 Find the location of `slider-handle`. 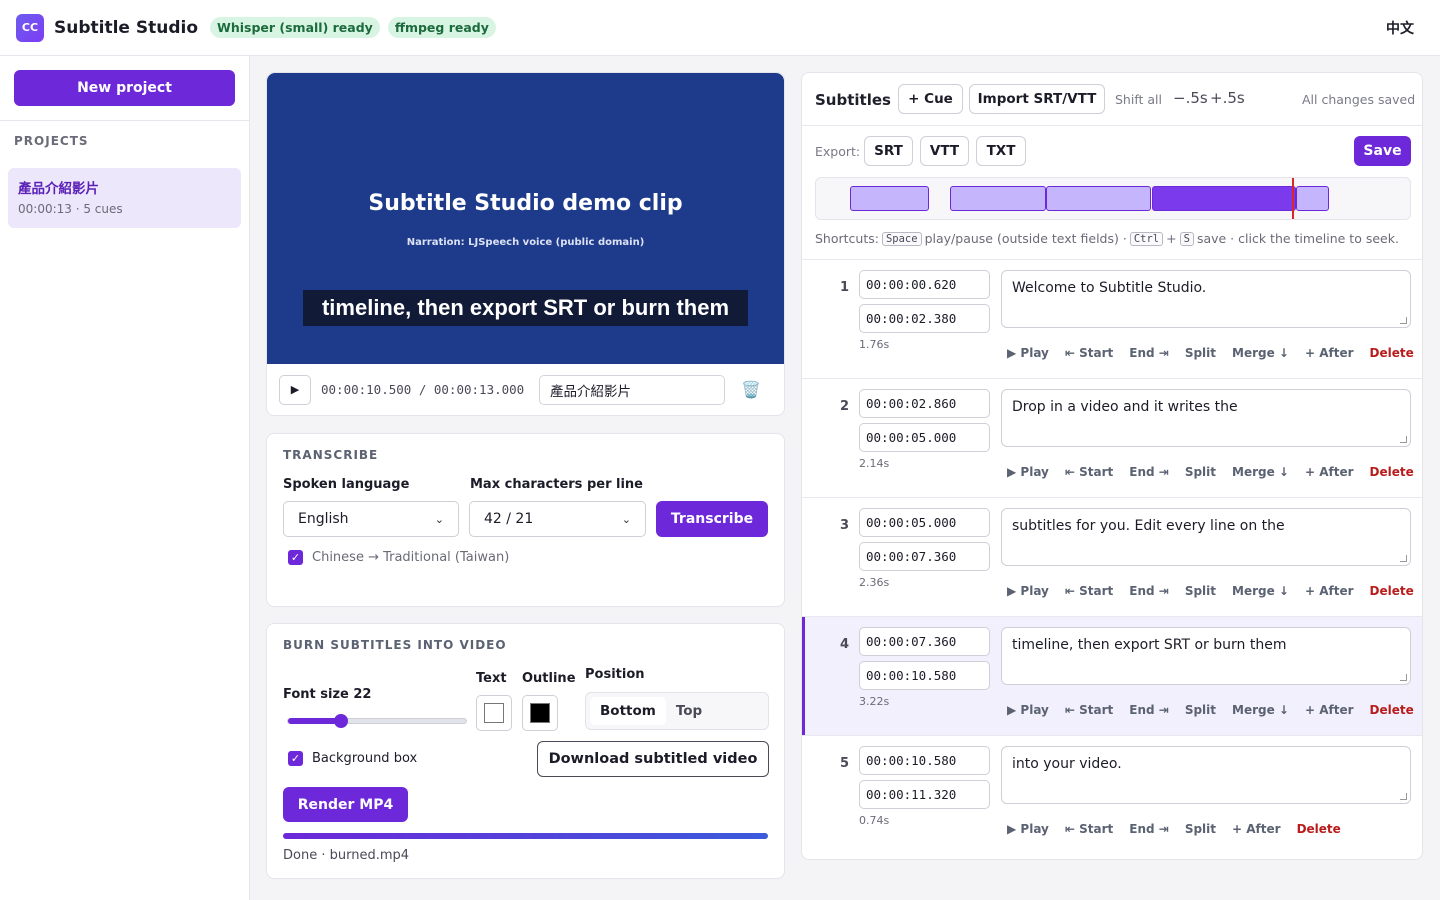

slider-handle is located at coordinates (341, 721).